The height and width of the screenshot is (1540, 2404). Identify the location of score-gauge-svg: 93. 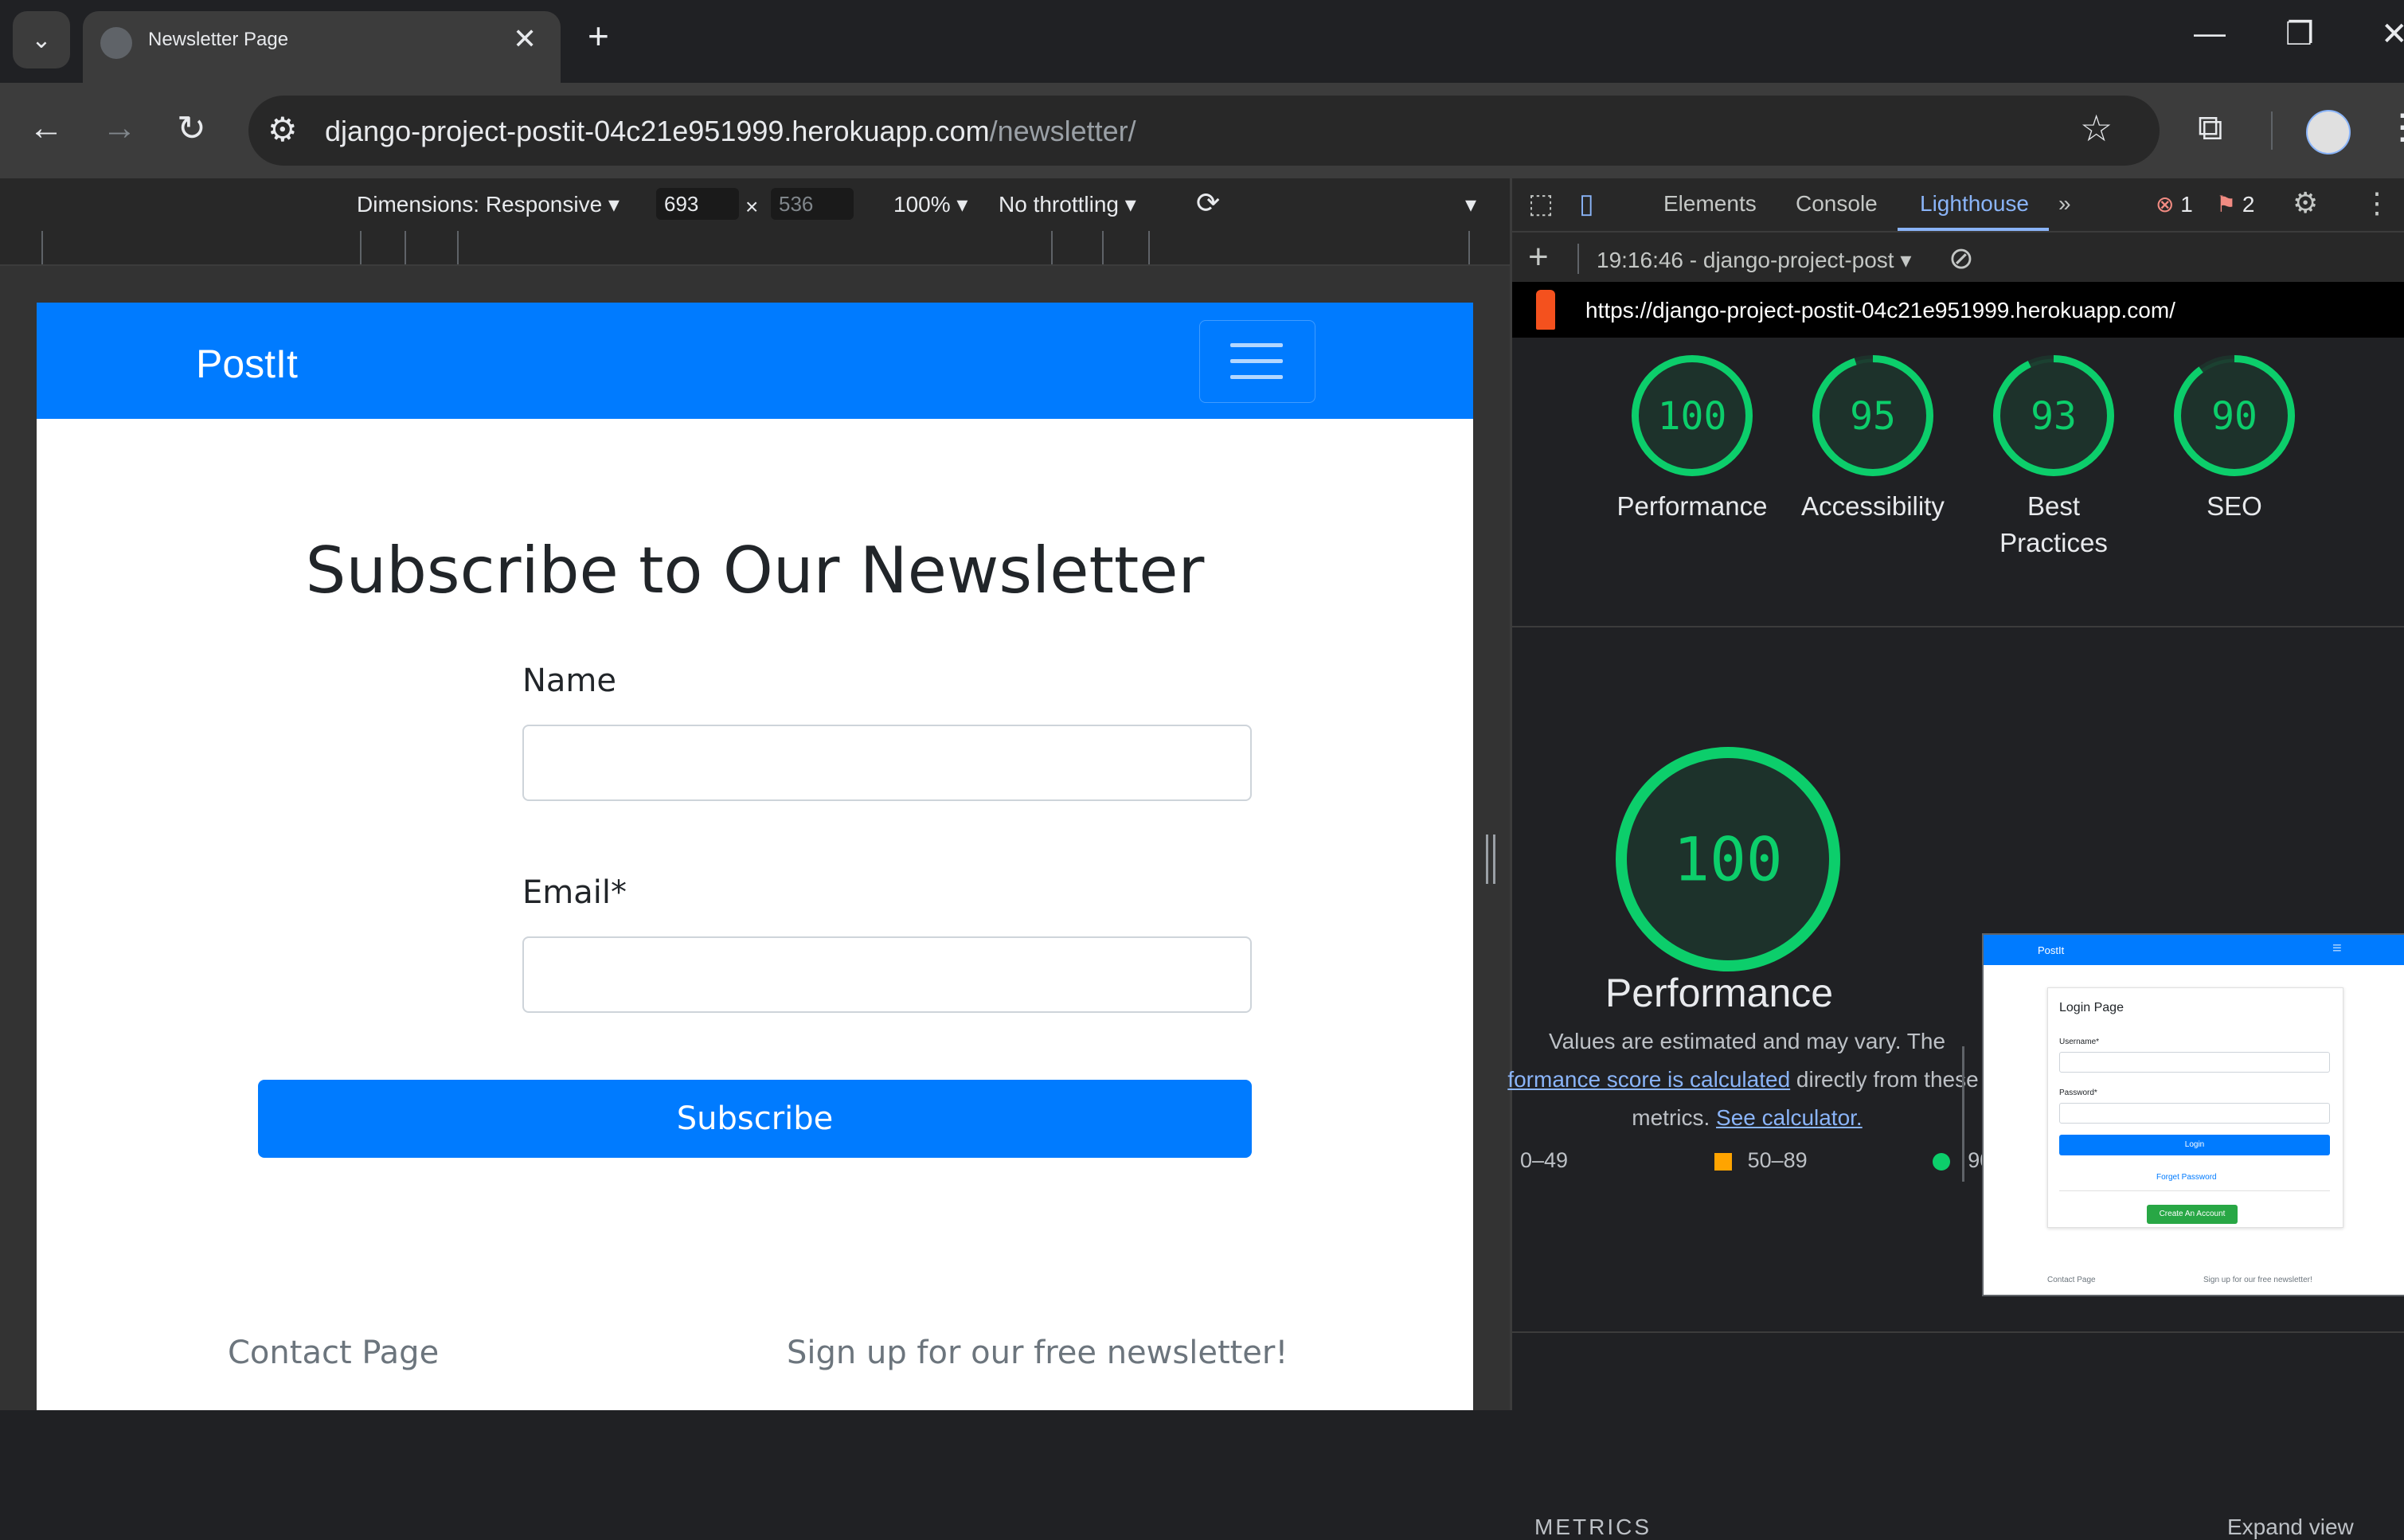
(2053, 415).